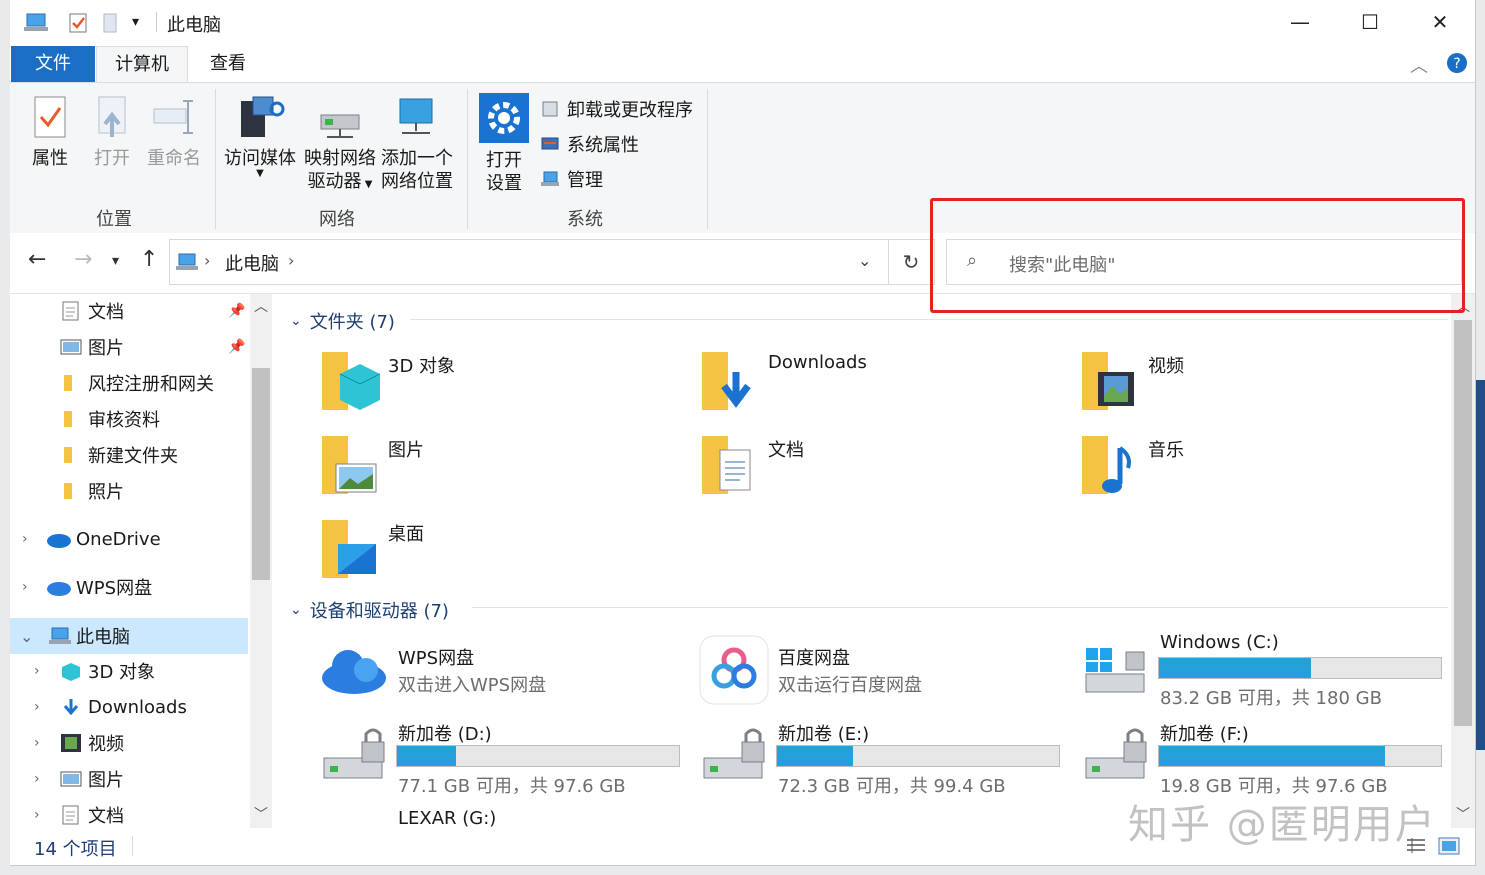  What do you see at coordinates (50, 158) in the screenshot?
I see `properties-label: 属性` at bounding box center [50, 158].